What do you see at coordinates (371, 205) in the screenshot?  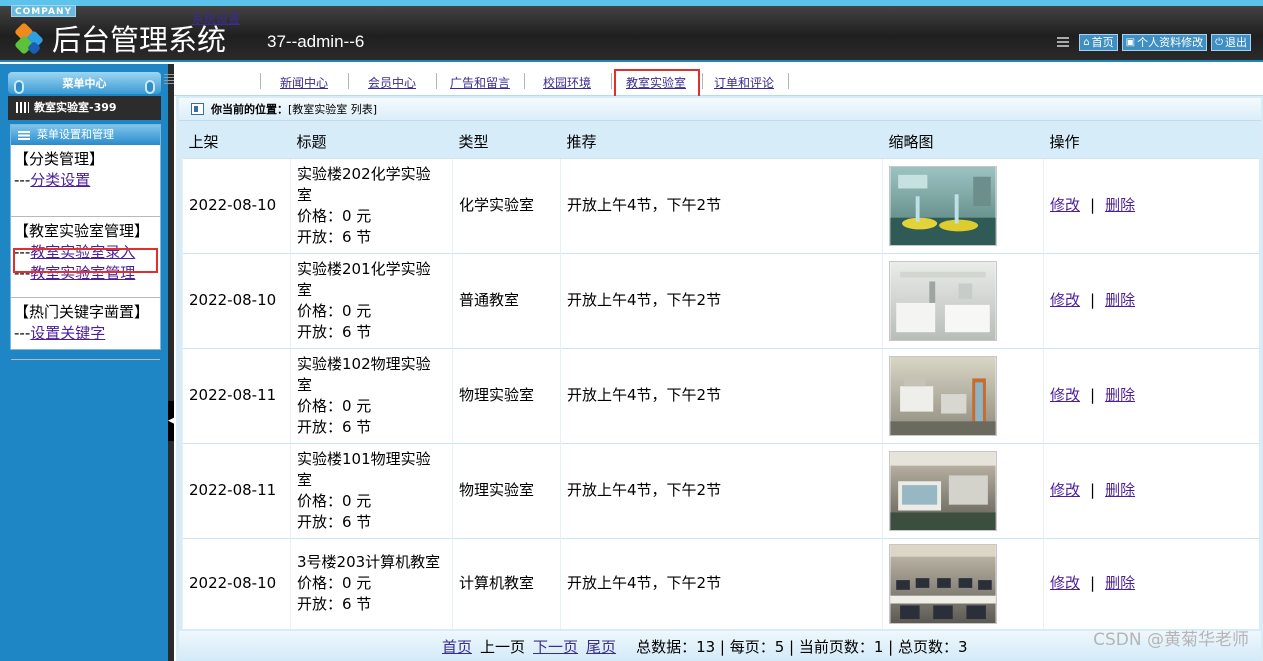 I see `cell-title: 实验楼202化学实验室 价格：0 元开放：6 节` at bounding box center [371, 205].